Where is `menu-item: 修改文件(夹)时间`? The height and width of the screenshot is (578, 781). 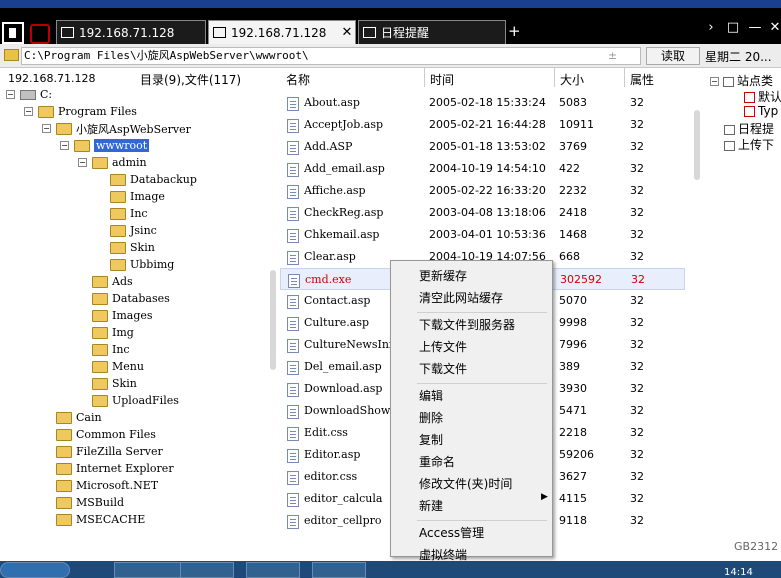 menu-item: 修改文件(夹)时间 is located at coordinates (465, 483).